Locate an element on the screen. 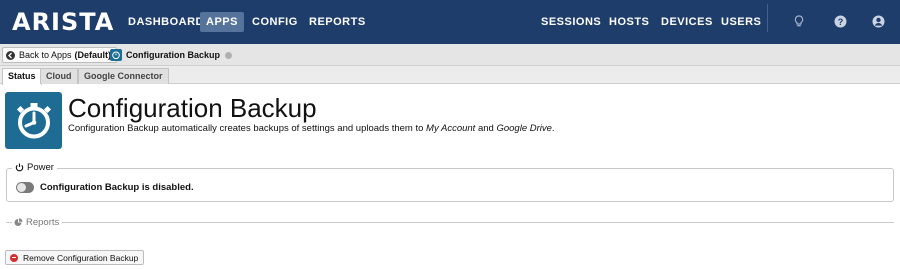  reports-divider-right is located at coordinates (478, 222).